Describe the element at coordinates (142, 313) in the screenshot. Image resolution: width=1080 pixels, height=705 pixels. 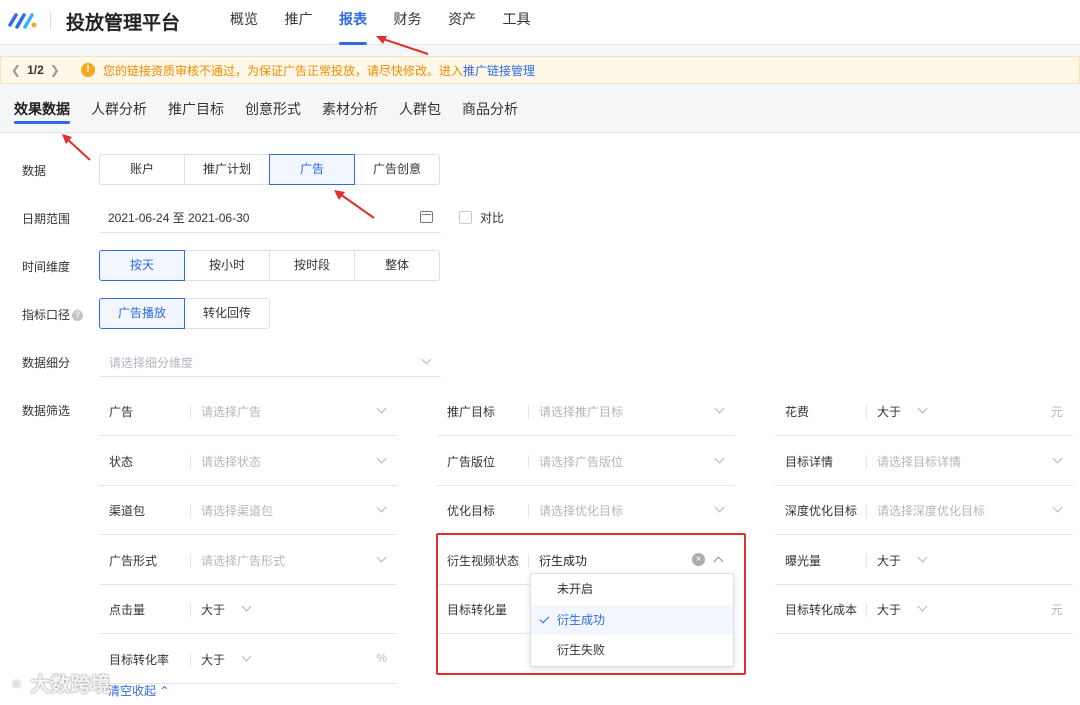
I see `metric-ad-playback-button: 广告播放` at that location.